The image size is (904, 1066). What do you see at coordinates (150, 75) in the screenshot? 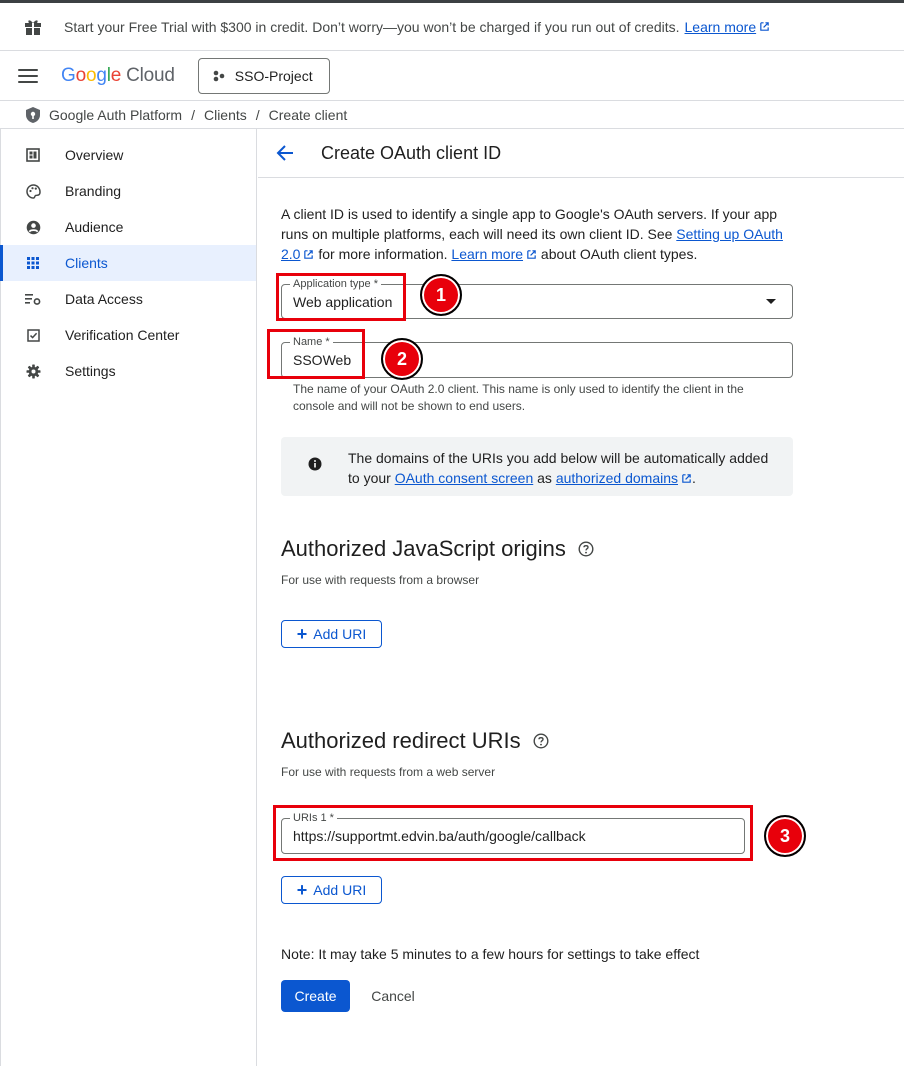
I see `logo-cloud: Cloud` at bounding box center [150, 75].